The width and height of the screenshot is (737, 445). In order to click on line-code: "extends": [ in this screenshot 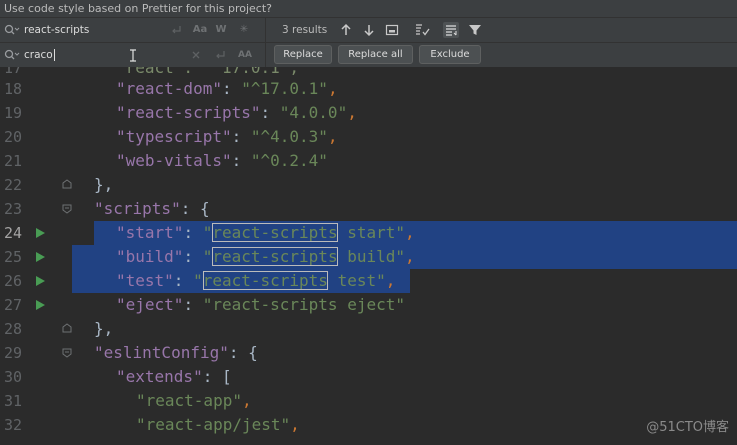, I will do `click(174, 376)`.